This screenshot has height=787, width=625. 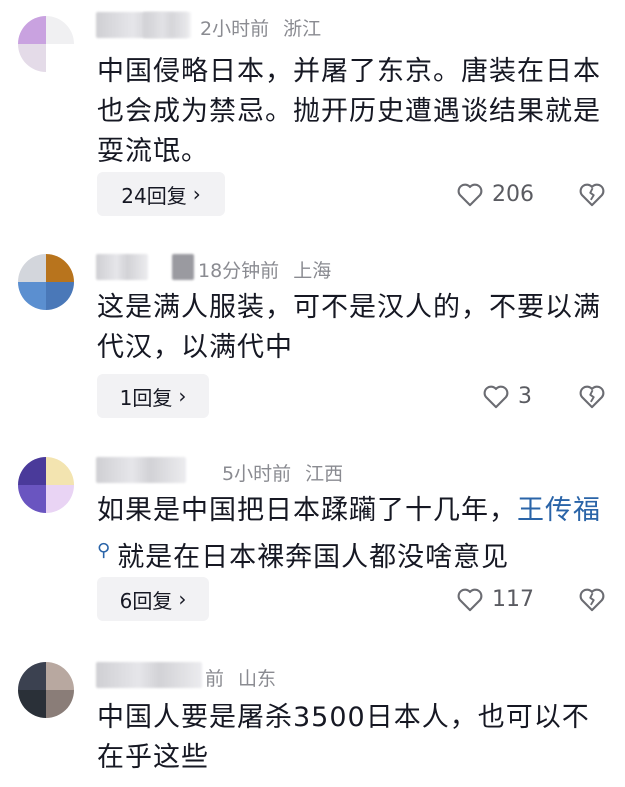 I want to click on comment-time: 5小时前, so click(x=257, y=474).